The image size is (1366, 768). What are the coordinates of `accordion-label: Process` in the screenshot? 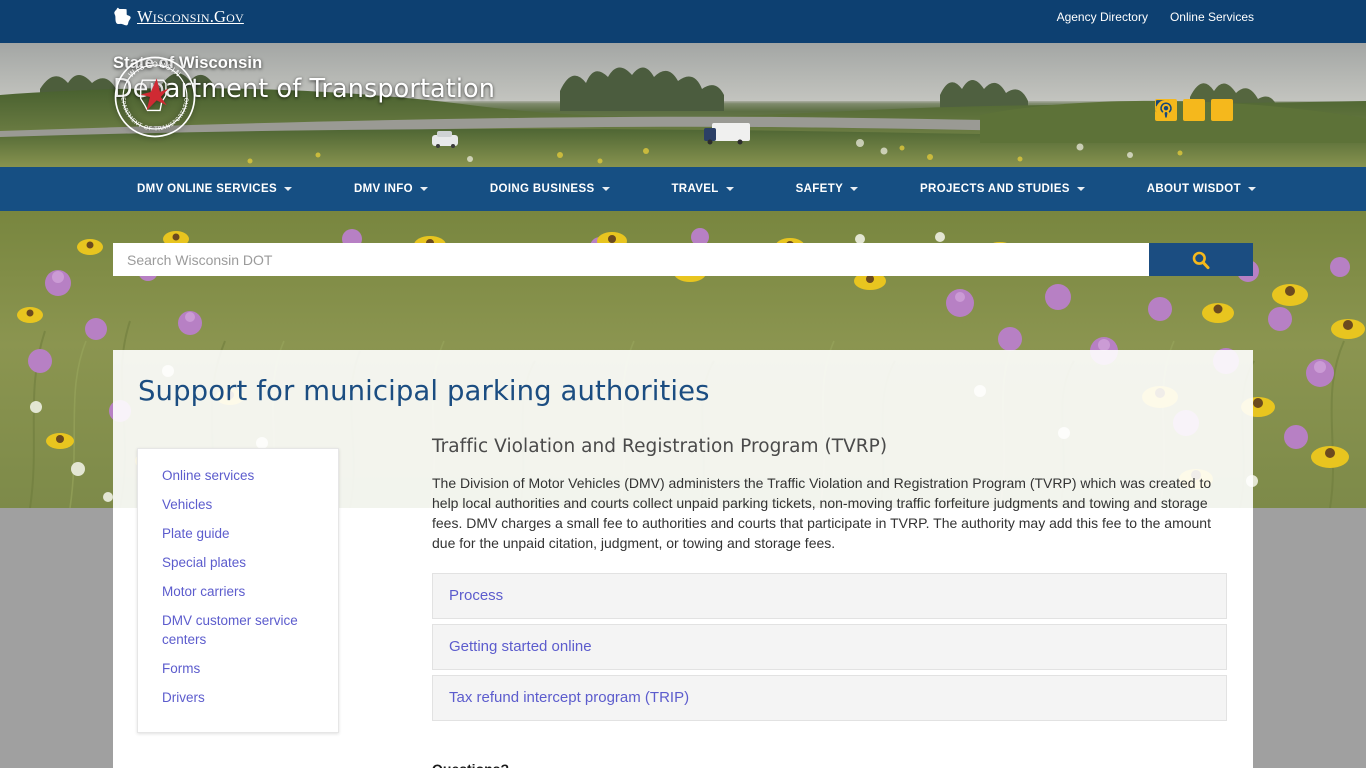 It's located at (476, 595).